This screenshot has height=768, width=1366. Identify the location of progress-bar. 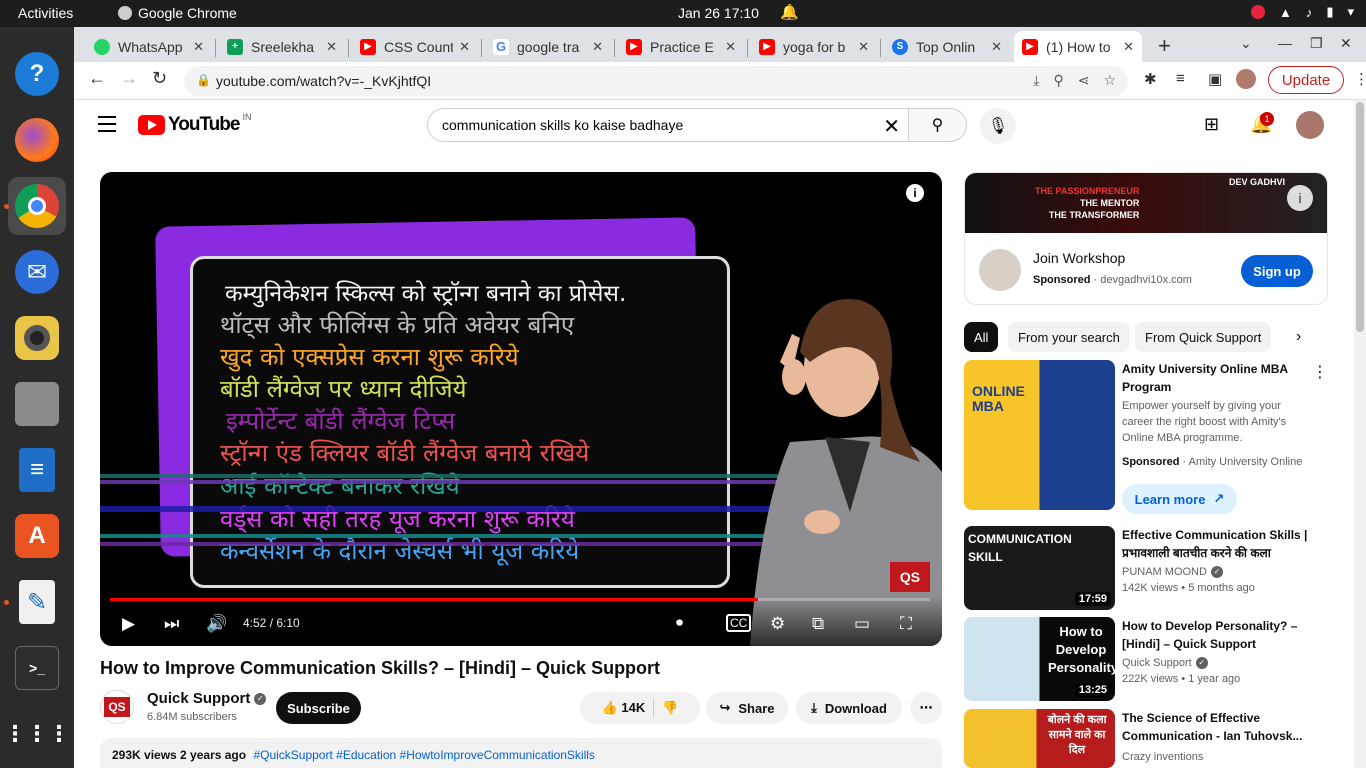
(520, 599).